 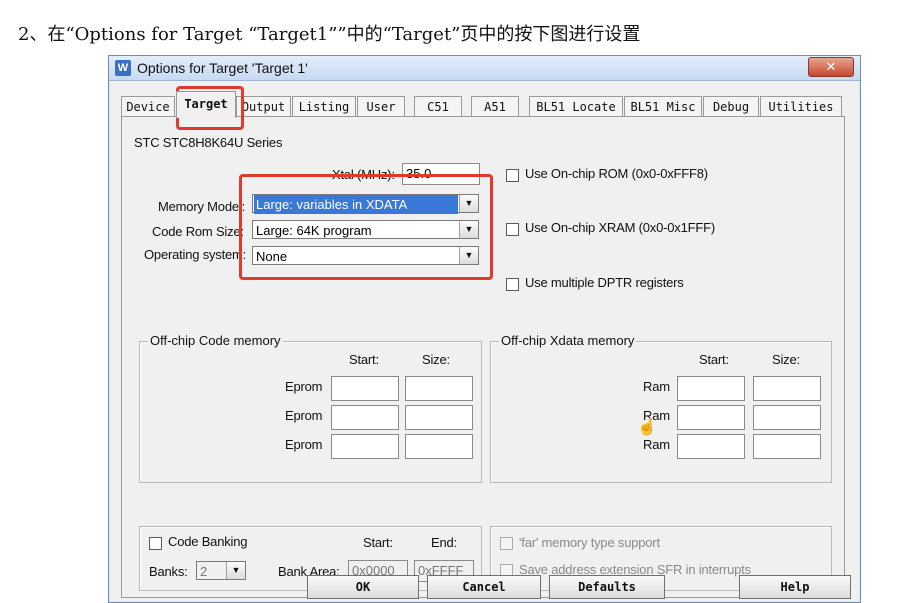 I want to click on tab-target: Target, so click(x=206, y=104).